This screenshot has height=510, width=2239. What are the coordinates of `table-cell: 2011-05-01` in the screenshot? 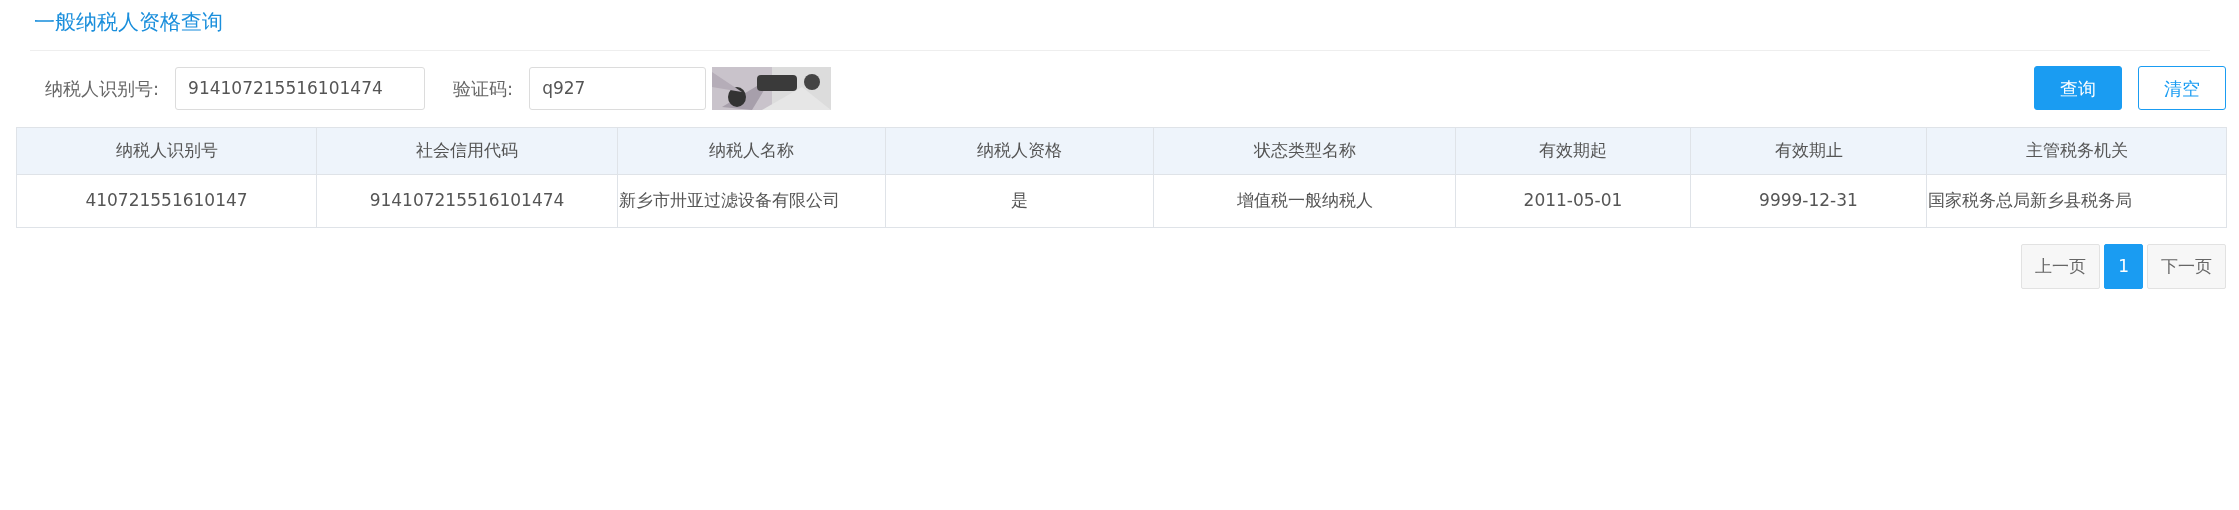 It's located at (1573, 201).